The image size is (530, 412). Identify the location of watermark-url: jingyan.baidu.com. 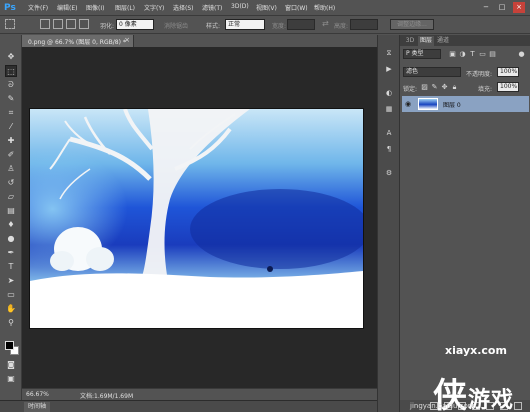
(442, 406).